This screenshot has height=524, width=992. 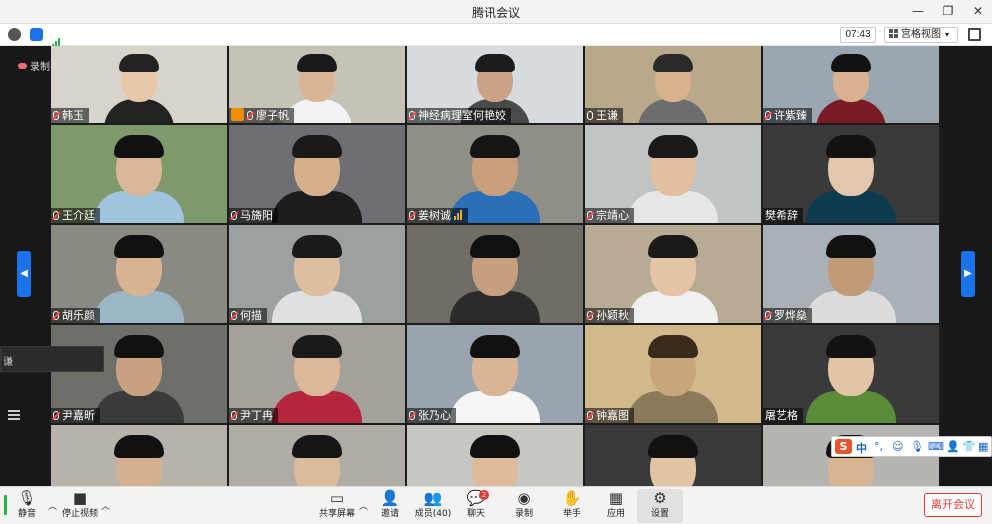 I want to click on raise-hand-button: ✋ 举手, so click(x=572, y=506).